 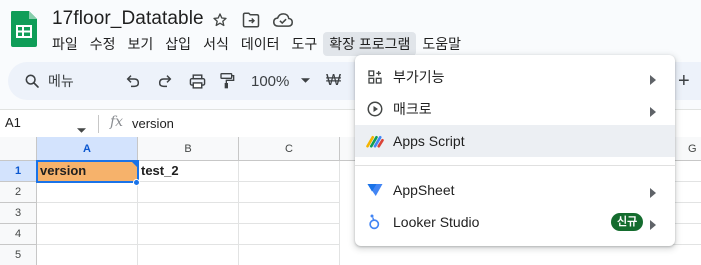 What do you see at coordinates (188, 192) in the screenshot?
I see `cell-b2` at bounding box center [188, 192].